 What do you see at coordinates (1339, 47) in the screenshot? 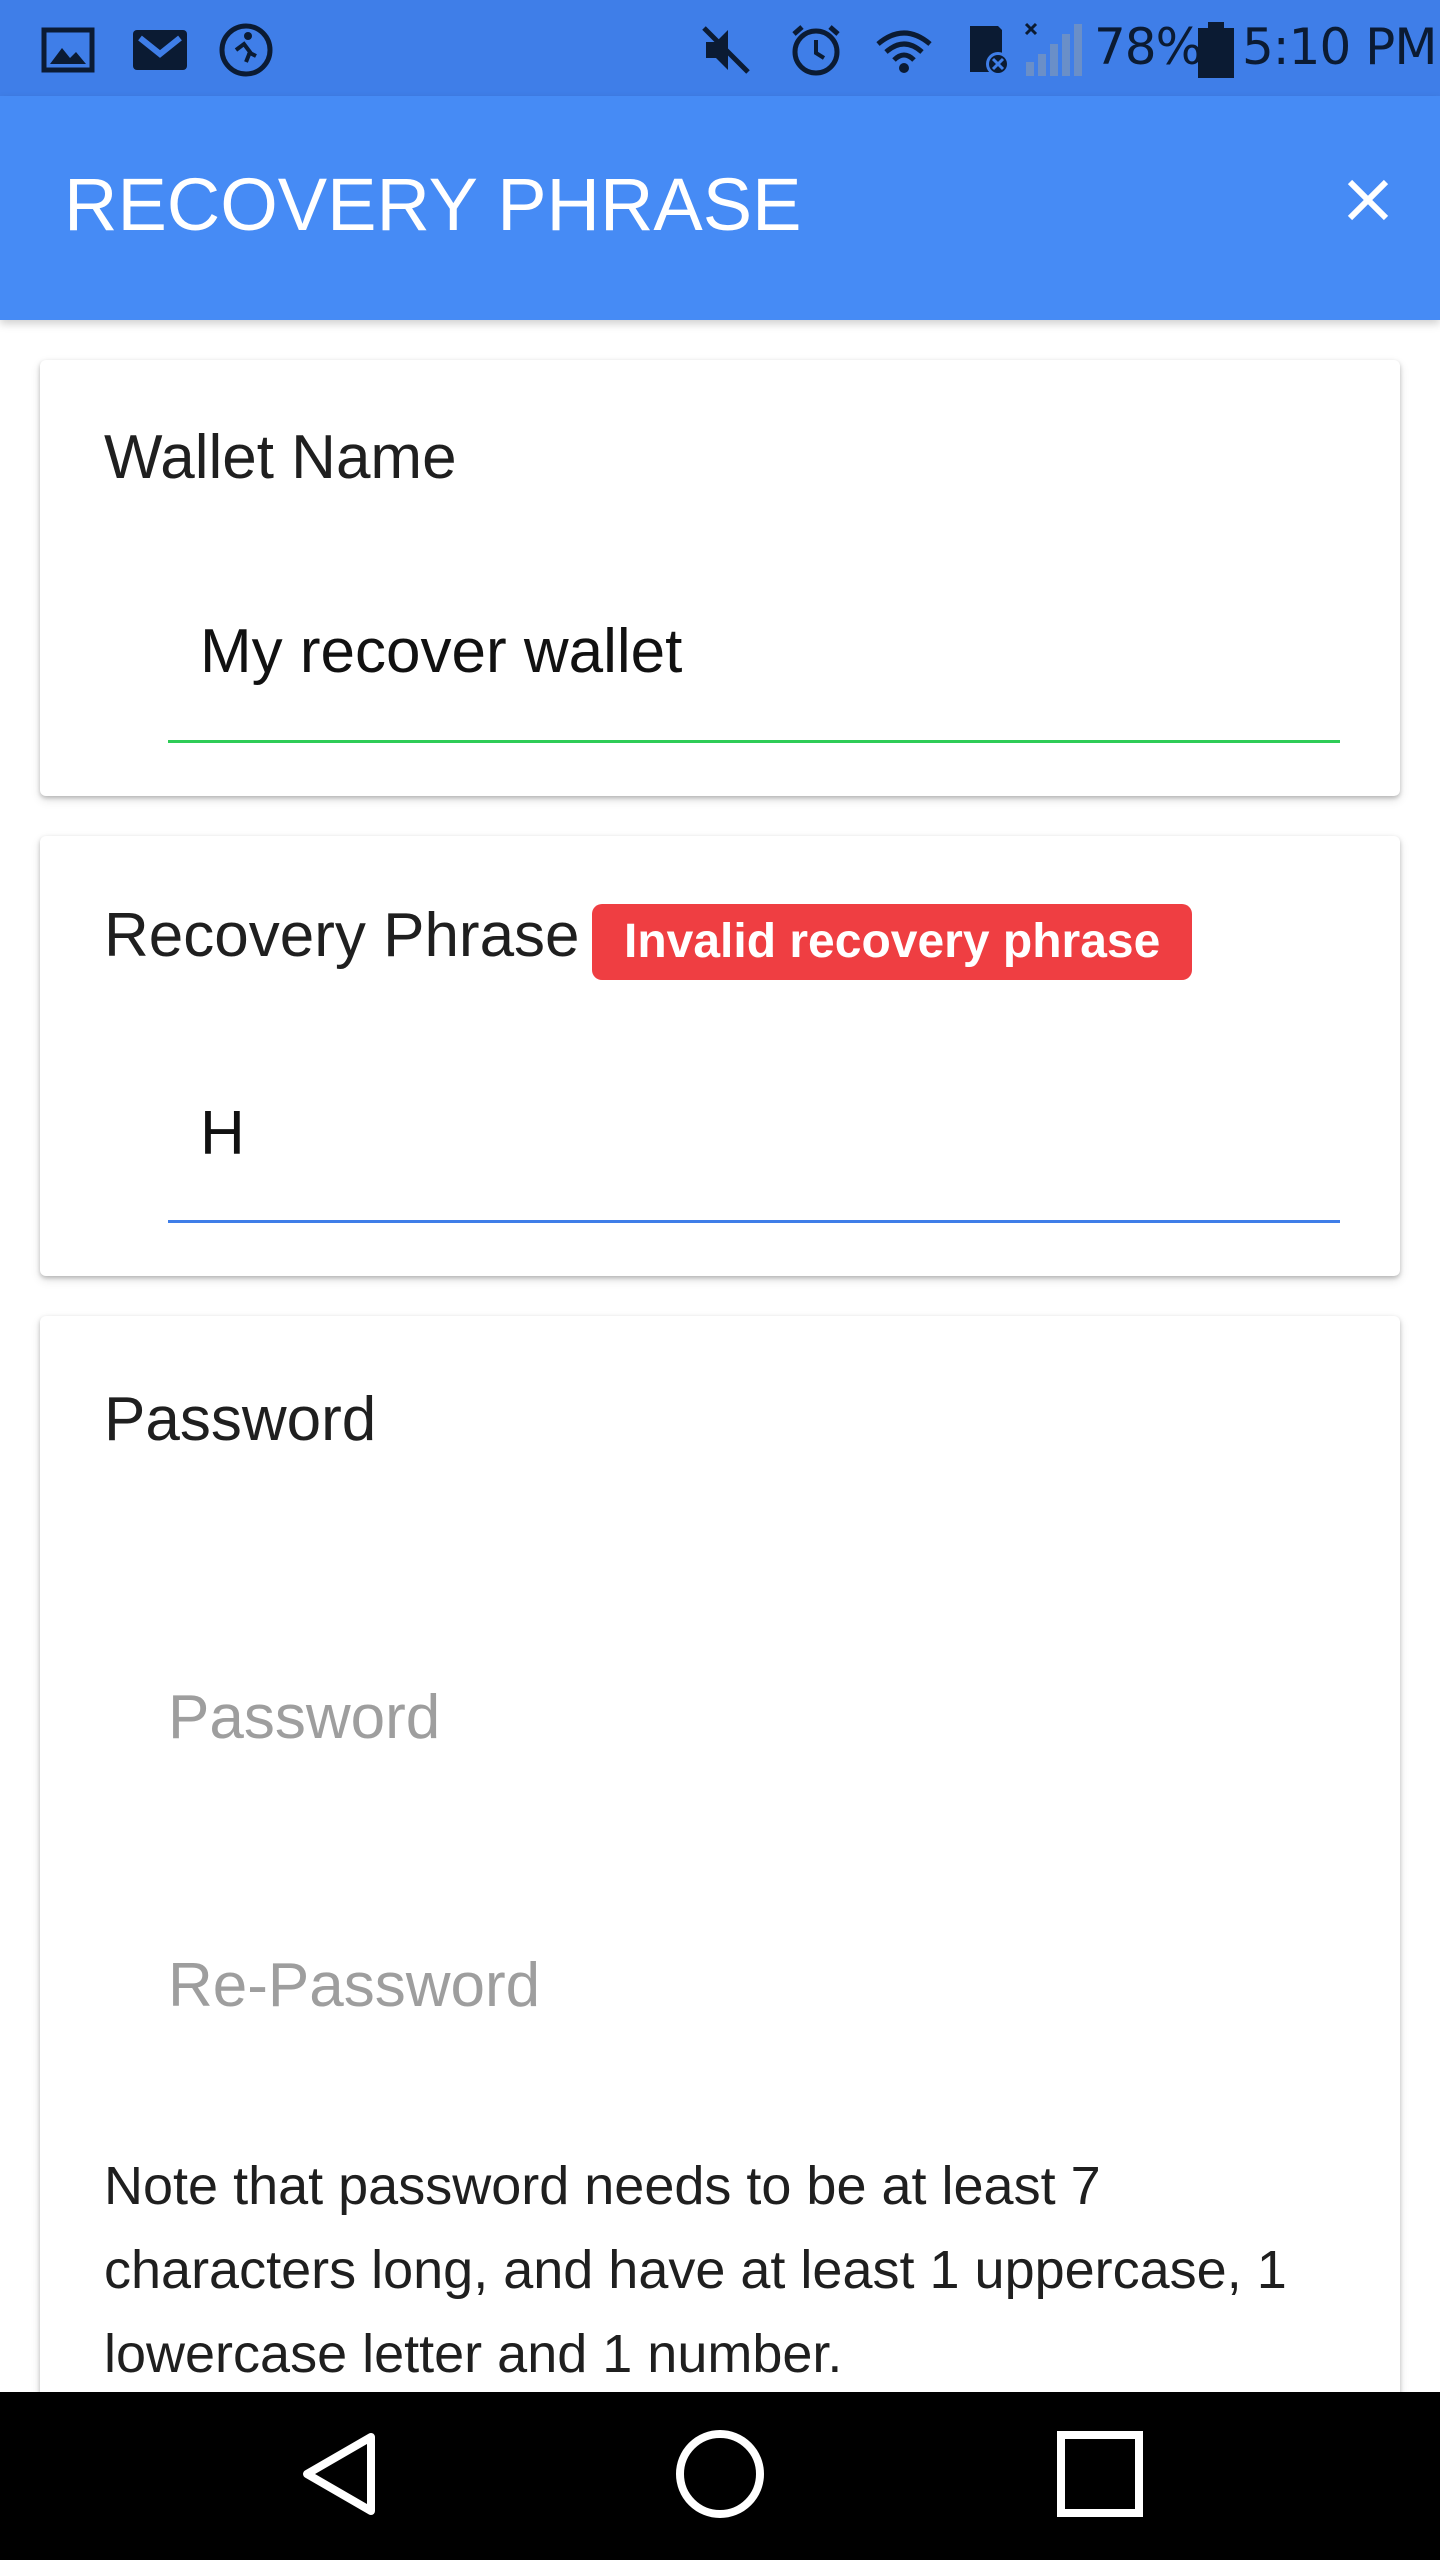
I see `clock: 5:10 PM` at bounding box center [1339, 47].